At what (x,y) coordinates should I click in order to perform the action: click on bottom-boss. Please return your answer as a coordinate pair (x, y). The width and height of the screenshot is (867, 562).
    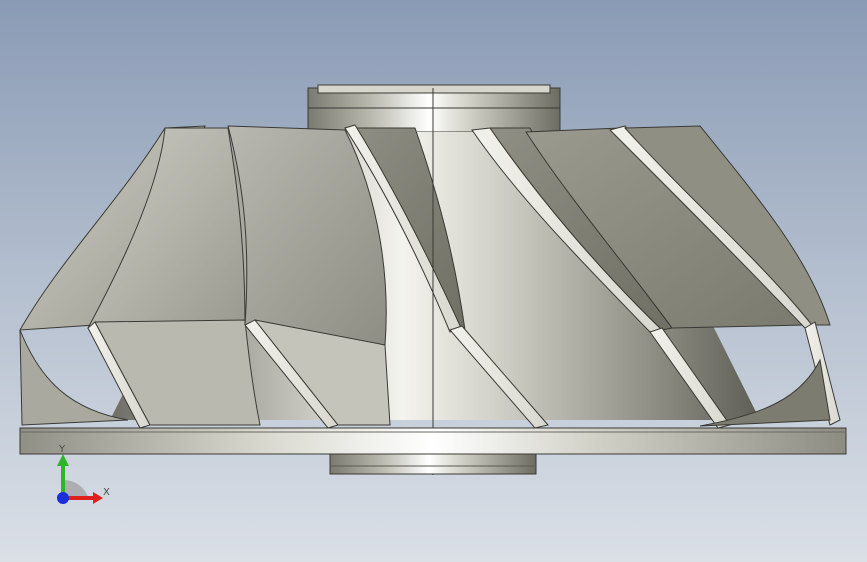
    Looking at the image, I should click on (433, 464).